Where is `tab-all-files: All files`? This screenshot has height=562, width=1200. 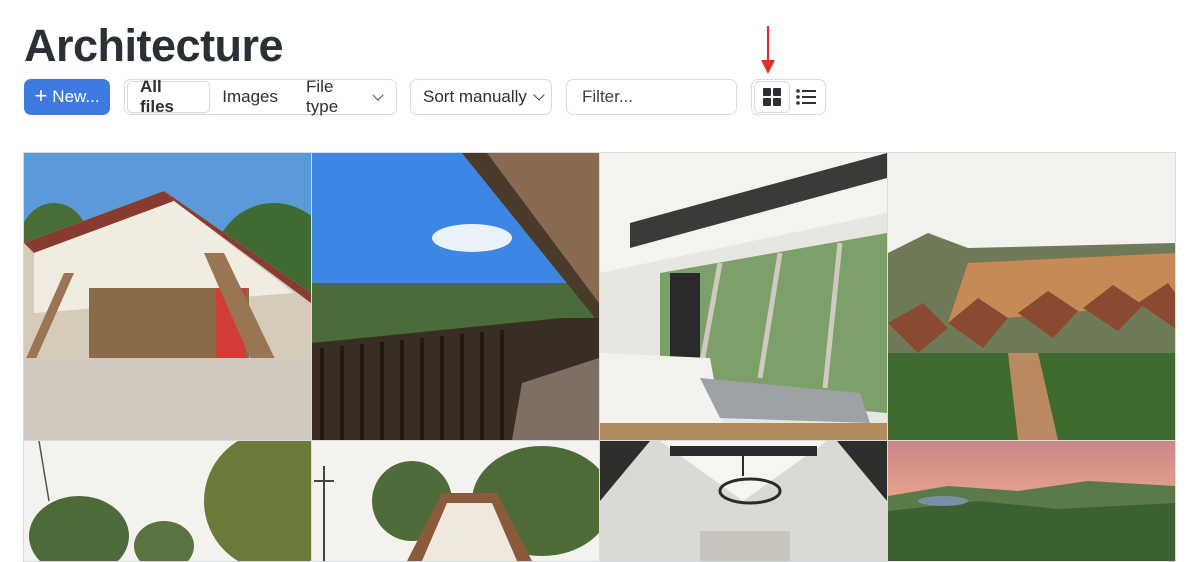
tab-all-files: All files is located at coordinates (169, 96).